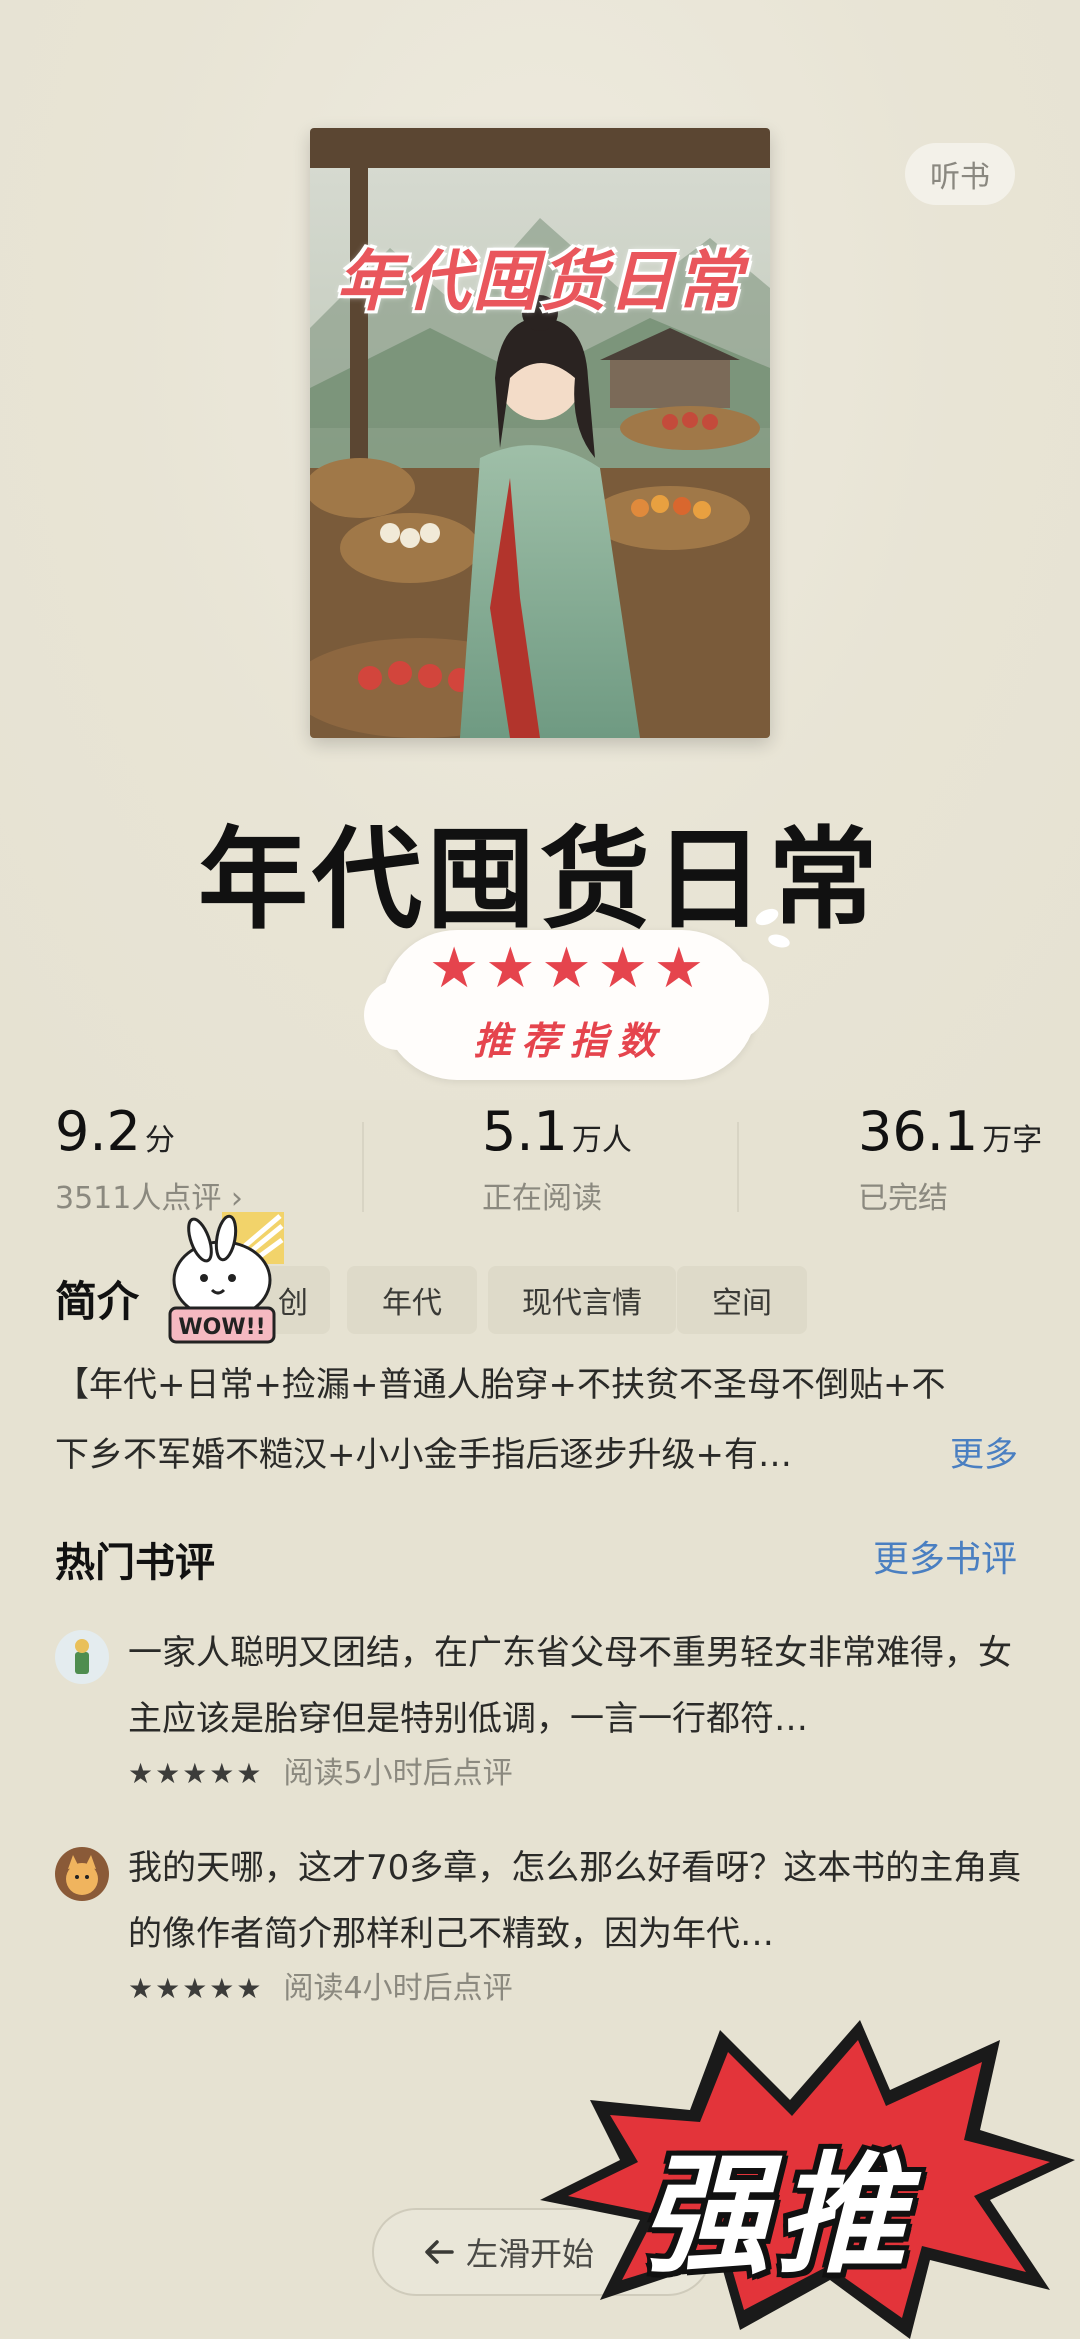  I want to click on wow-text: WOW!!, so click(221, 1327).